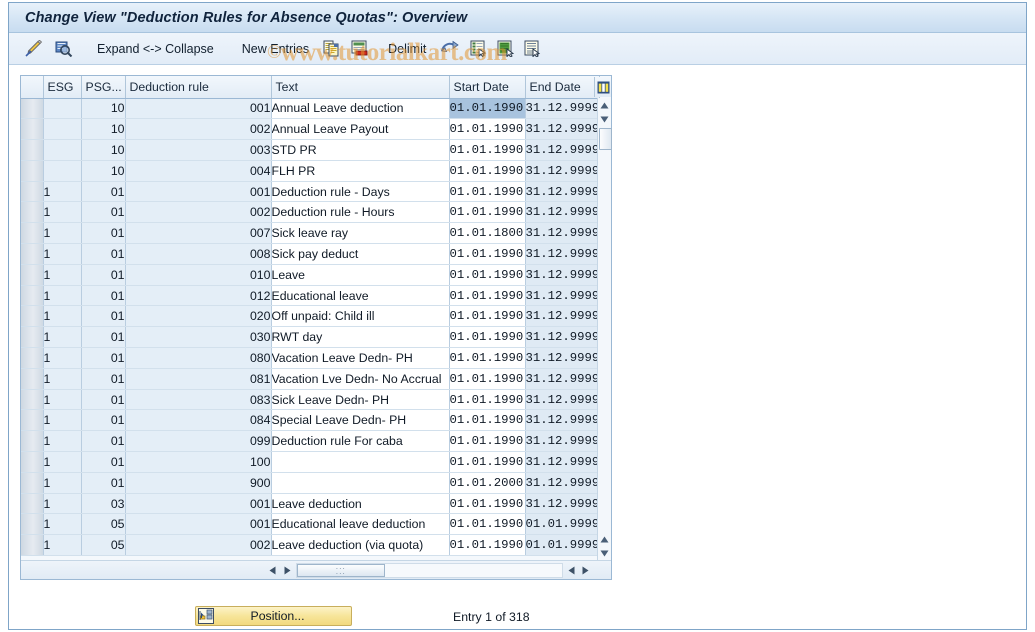  Describe the element at coordinates (272, 570) in the screenshot. I see `hscroll-left-button` at that location.